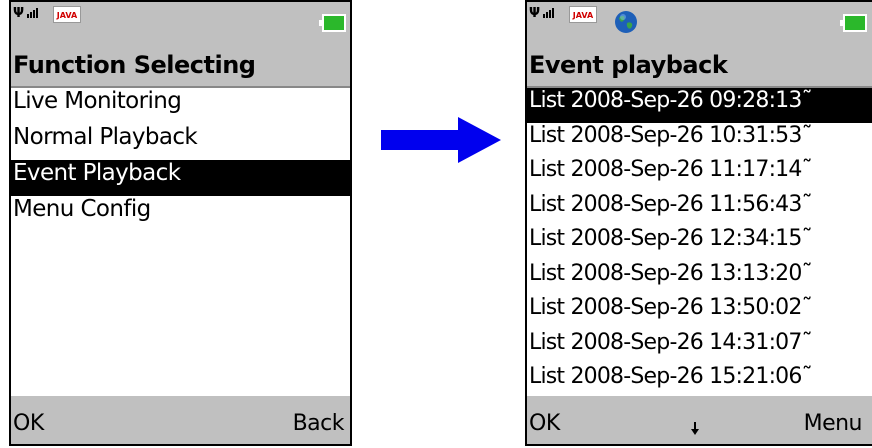  I want to click on event-list-item: List 2008-Sep-26 10:31:53˜, so click(699, 140).